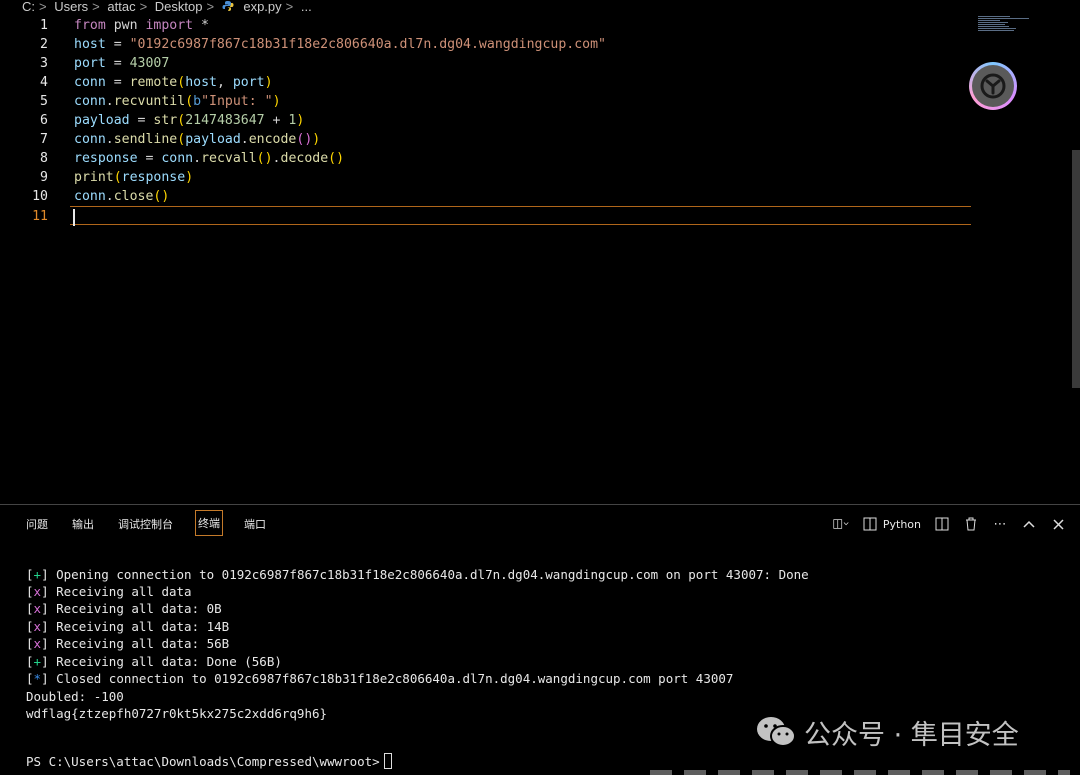  I want to click on code-line: 9 print(response), so click(487, 177).